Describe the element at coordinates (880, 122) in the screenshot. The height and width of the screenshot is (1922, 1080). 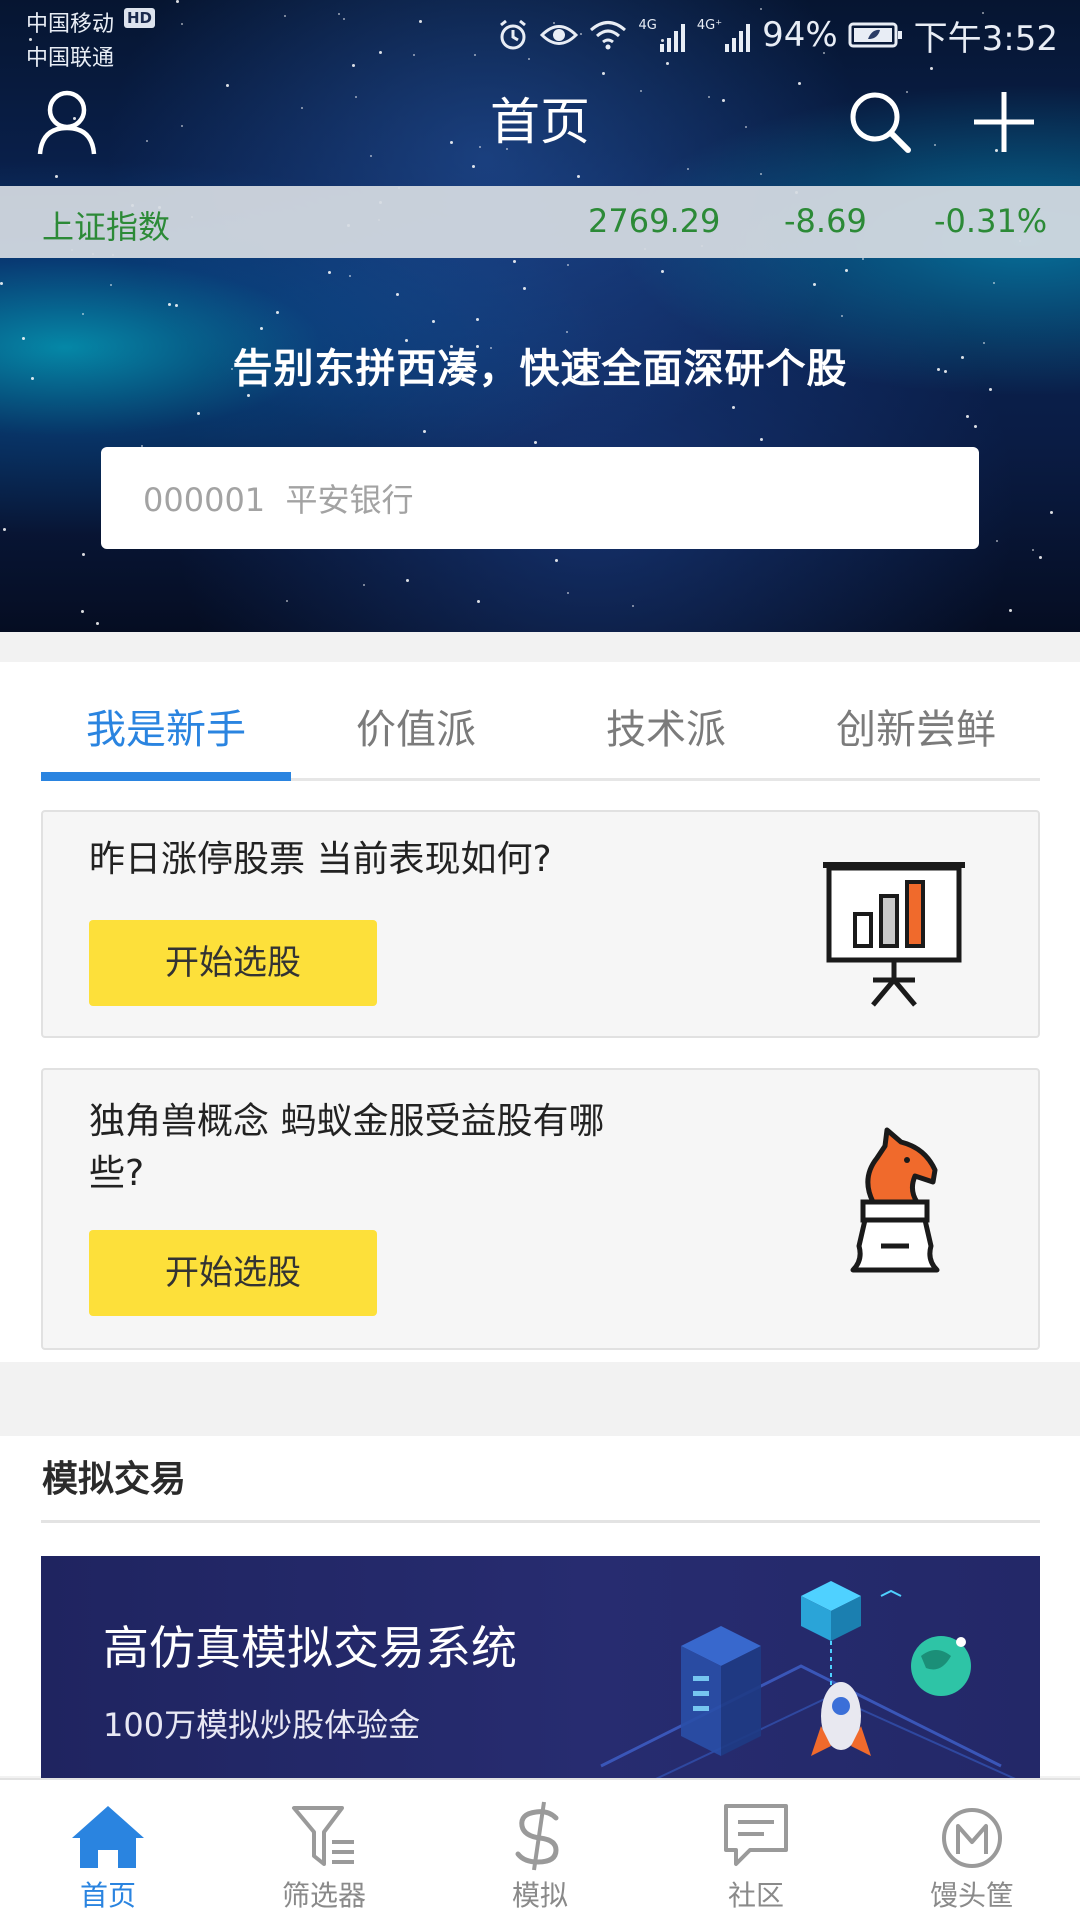
I see `search-icon` at that location.